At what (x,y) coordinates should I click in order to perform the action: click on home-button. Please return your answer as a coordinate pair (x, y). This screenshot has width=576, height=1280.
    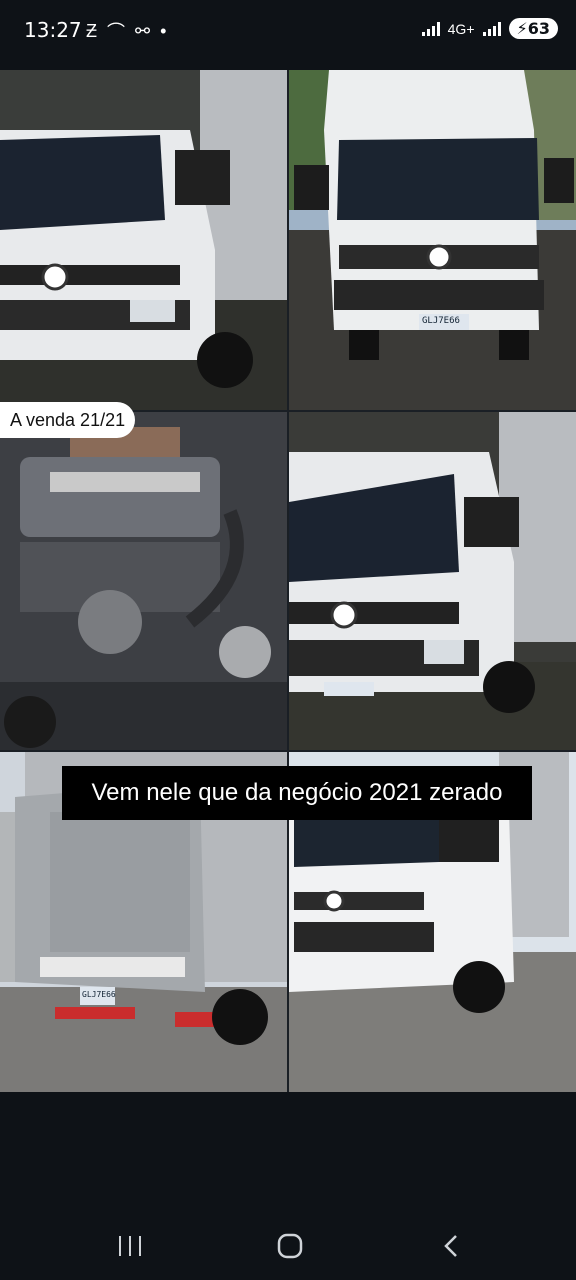
    Looking at the image, I should click on (290, 1246).